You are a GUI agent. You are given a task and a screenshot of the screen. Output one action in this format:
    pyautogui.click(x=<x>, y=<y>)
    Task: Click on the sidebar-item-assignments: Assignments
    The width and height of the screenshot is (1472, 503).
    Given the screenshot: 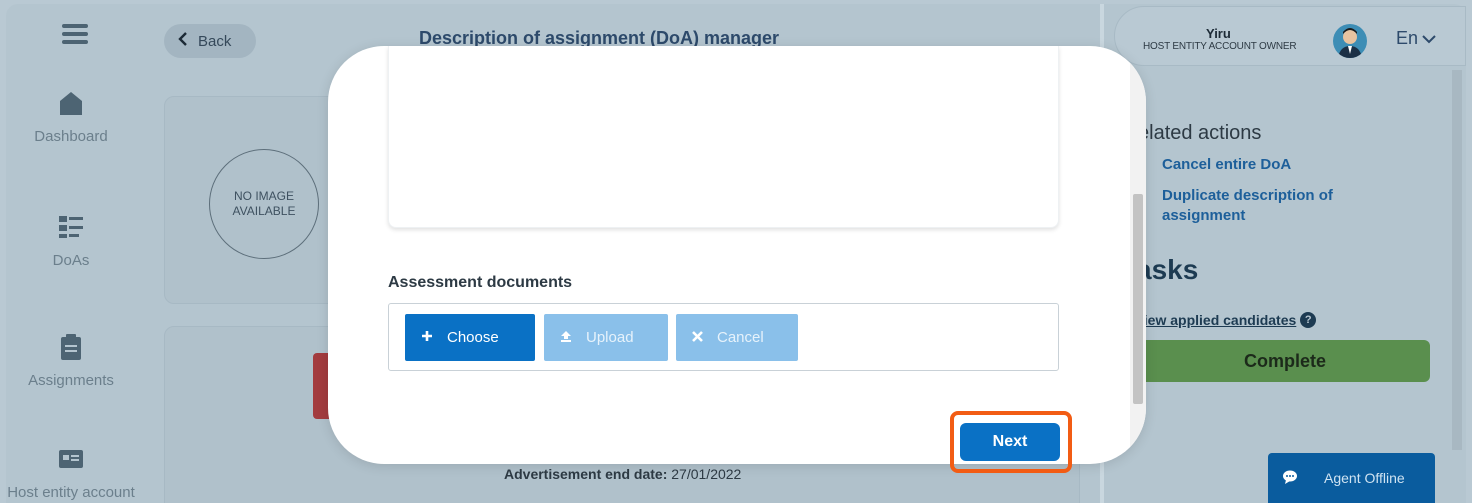 What is the action you would take?
    pyautogui.click(x=71, y=360)
    